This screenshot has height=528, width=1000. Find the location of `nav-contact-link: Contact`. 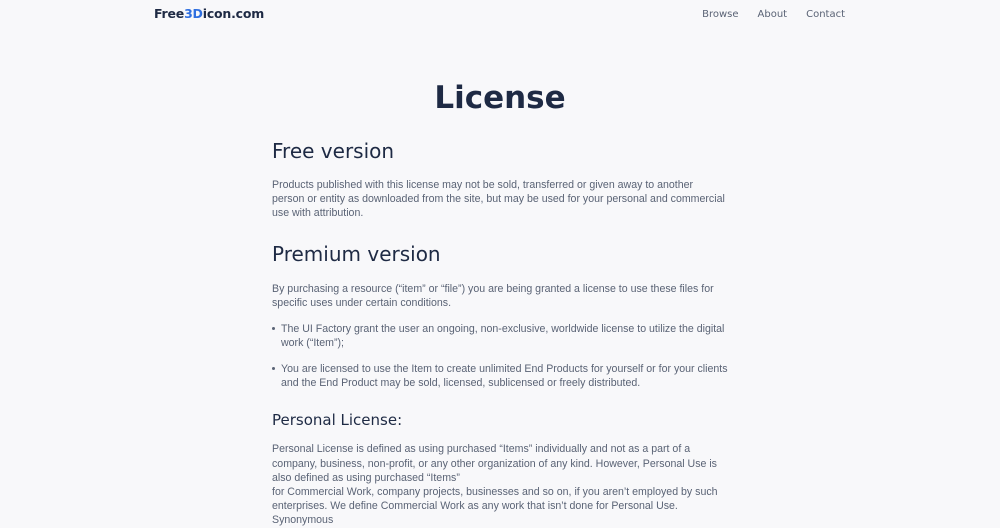

nav-contact-link: Contact is located at coordinates (825, 14).